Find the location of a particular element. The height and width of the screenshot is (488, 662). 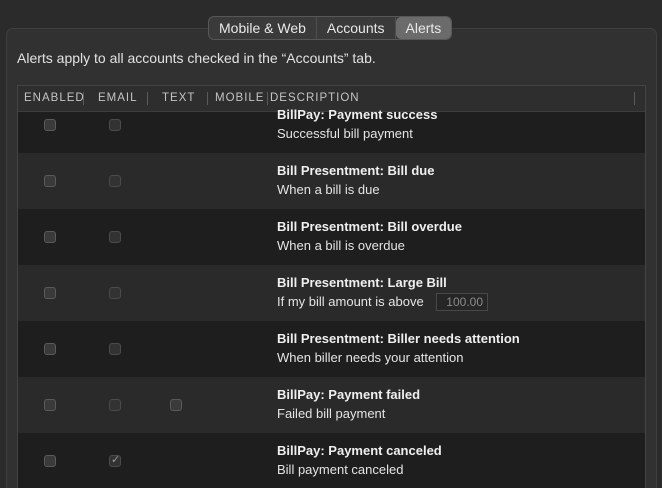

alert-description: When biller needs your attention is located at coordinates (370, 357).